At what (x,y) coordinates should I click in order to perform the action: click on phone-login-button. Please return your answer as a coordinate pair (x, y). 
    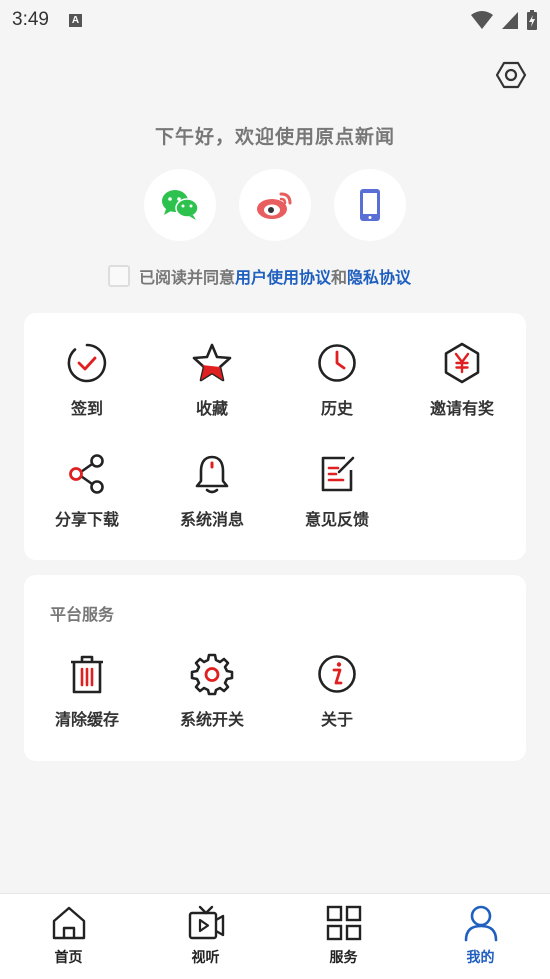
    Looking at the image, I should click on (370, 205).